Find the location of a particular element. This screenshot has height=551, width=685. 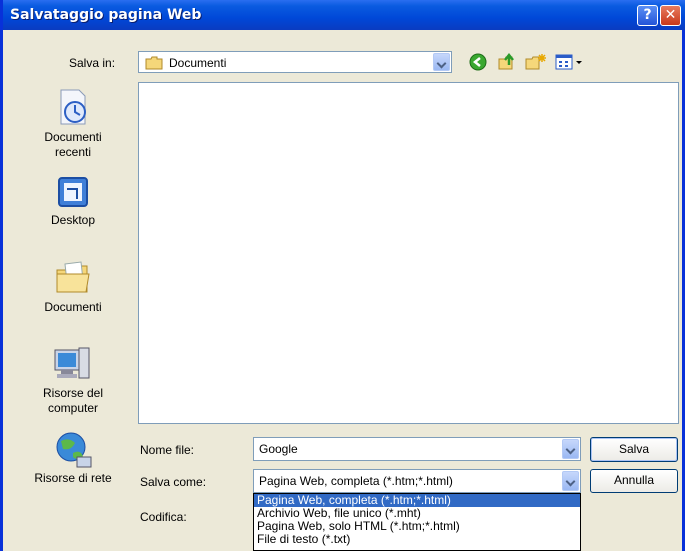

filename-input: Google is located at coordinates (417, 449).